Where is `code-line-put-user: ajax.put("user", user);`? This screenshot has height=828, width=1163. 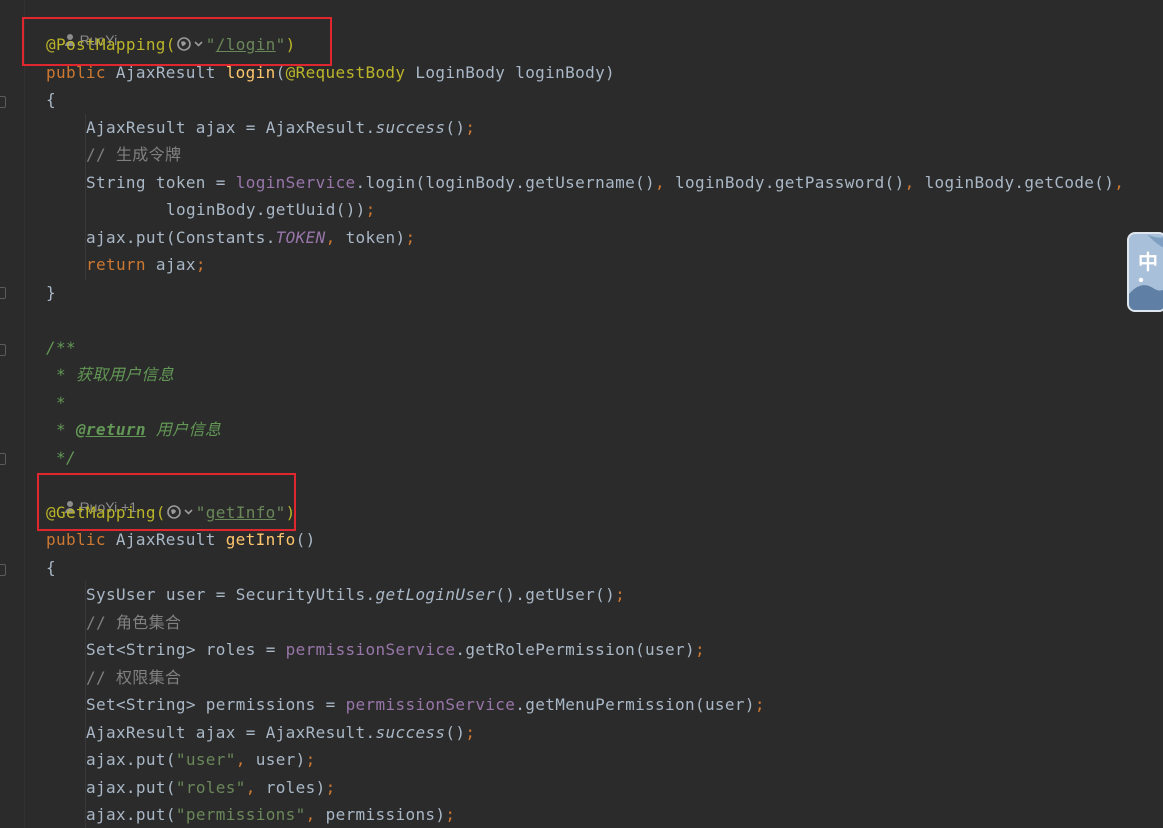
code-line-put-user: ajax.put("user", user); is located at coordinates (201, 759).